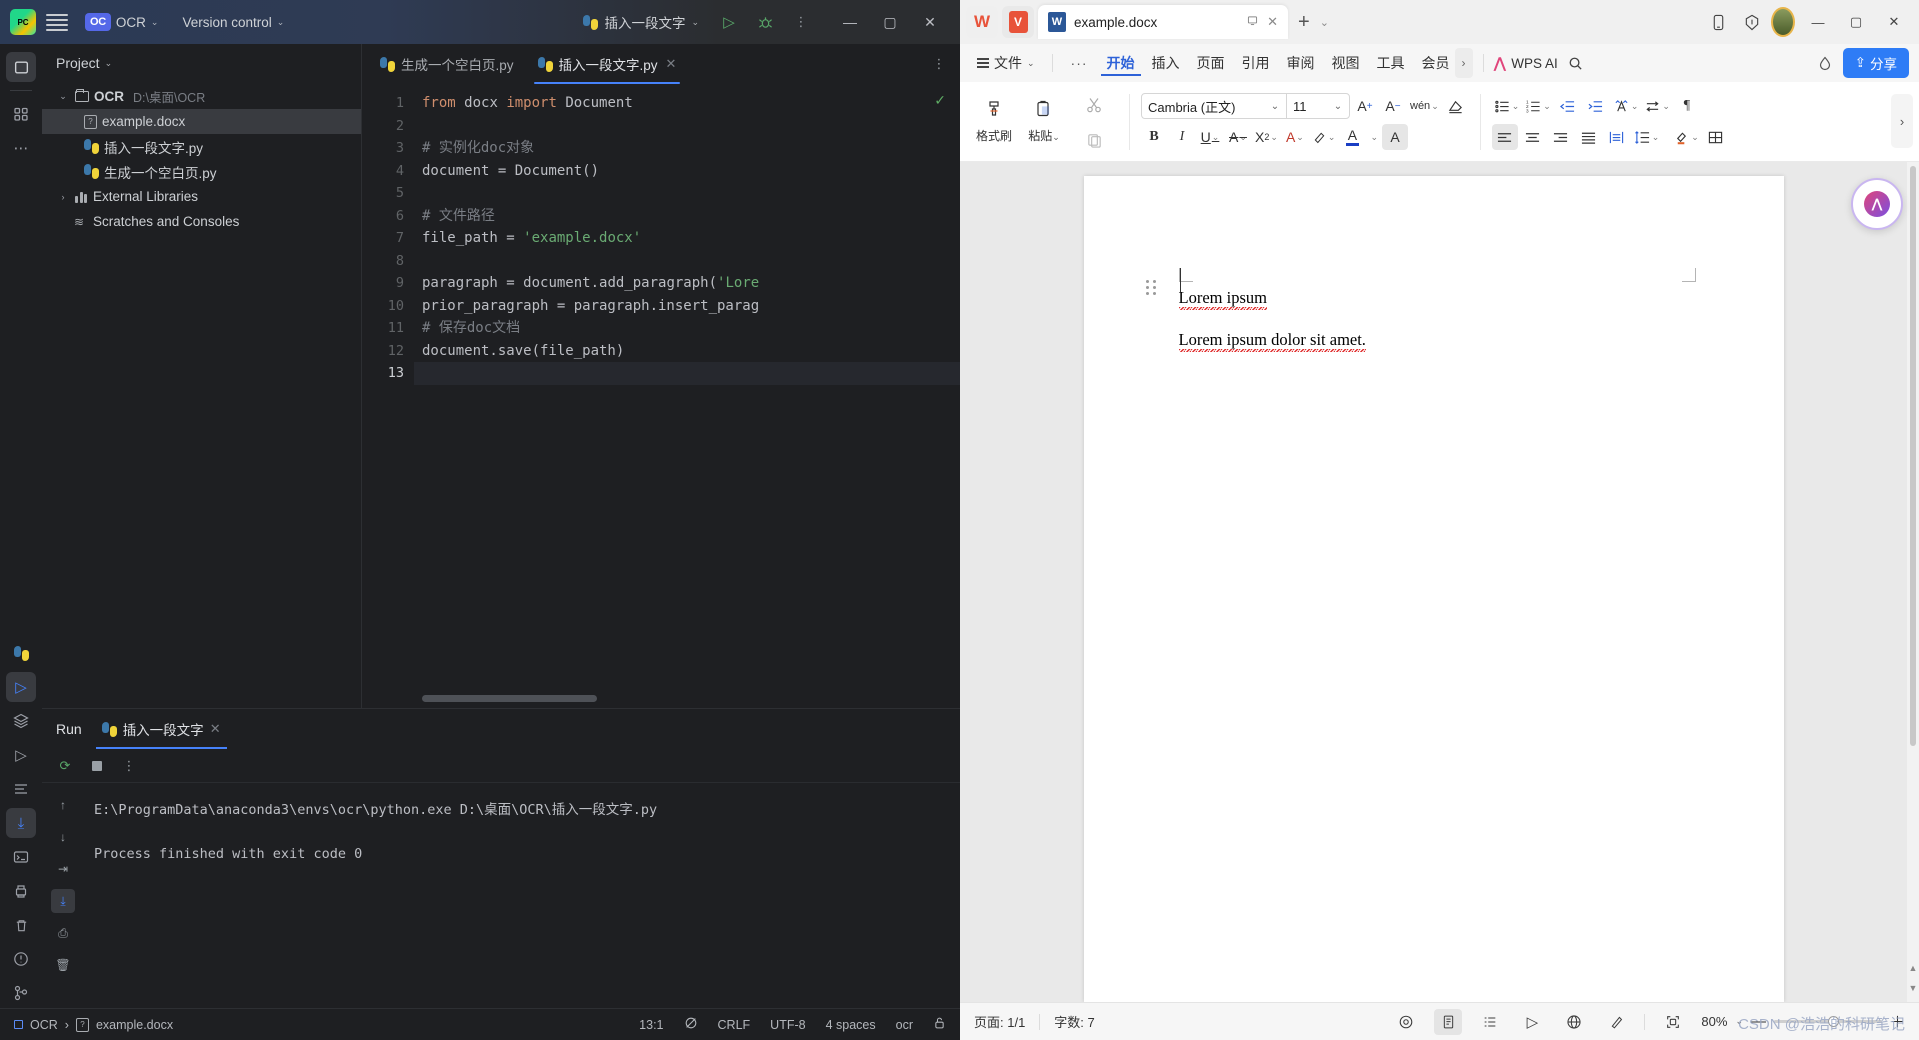 The image size is (1919, 1040). Describe the element at coordinates (1210, 137) in the screenshot. I see `underline-icon: U ⌄` at that location.